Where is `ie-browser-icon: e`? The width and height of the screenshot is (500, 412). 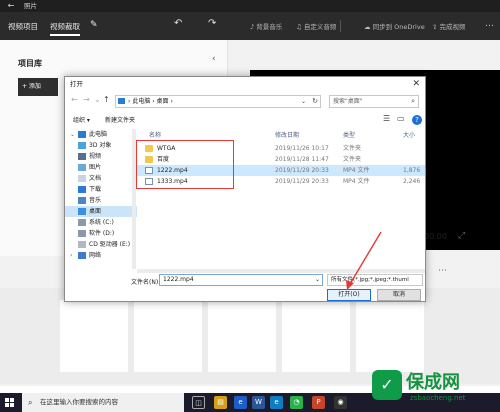
ie-browser-icon: e is located at coordinates (276, 402).